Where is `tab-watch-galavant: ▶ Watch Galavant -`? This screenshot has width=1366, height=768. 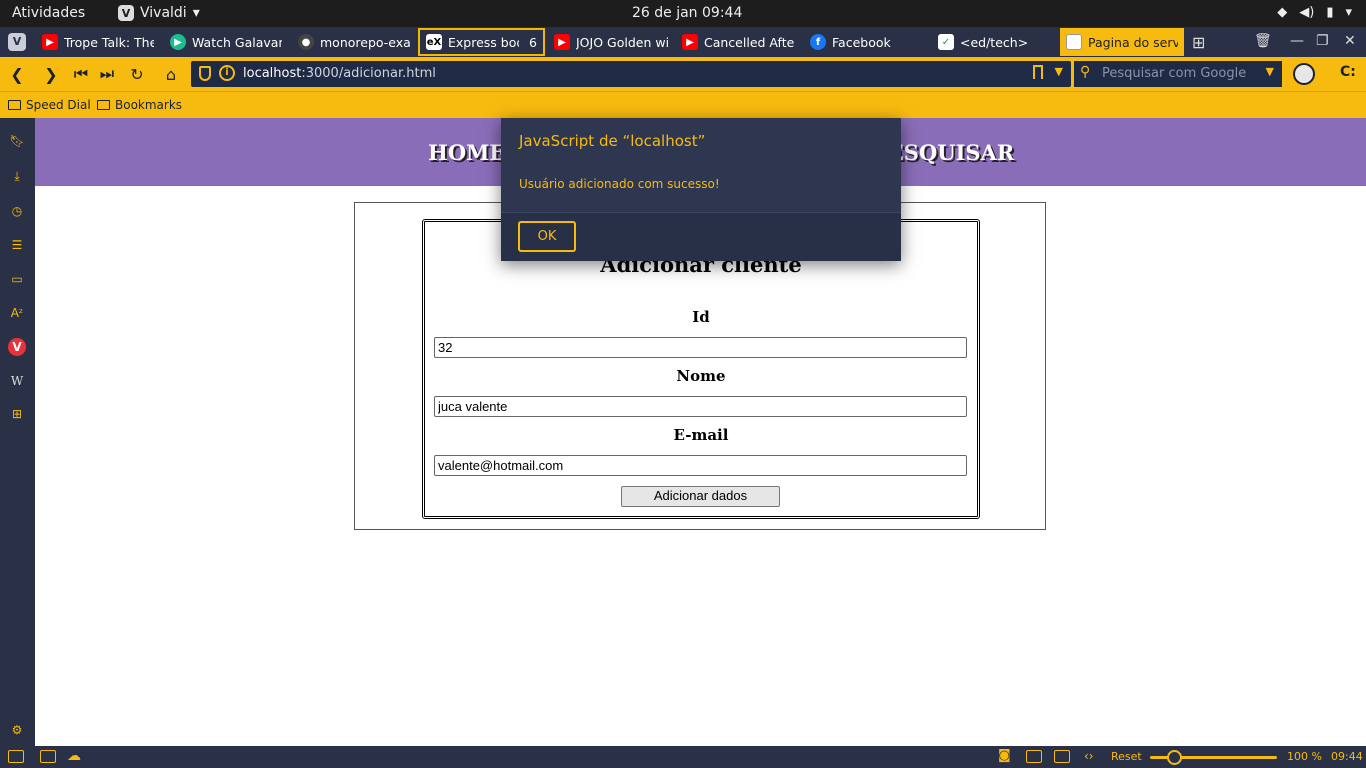
tab-watch-galavant: ▶ Watch Galavant - is located at coordinates (226, 42).